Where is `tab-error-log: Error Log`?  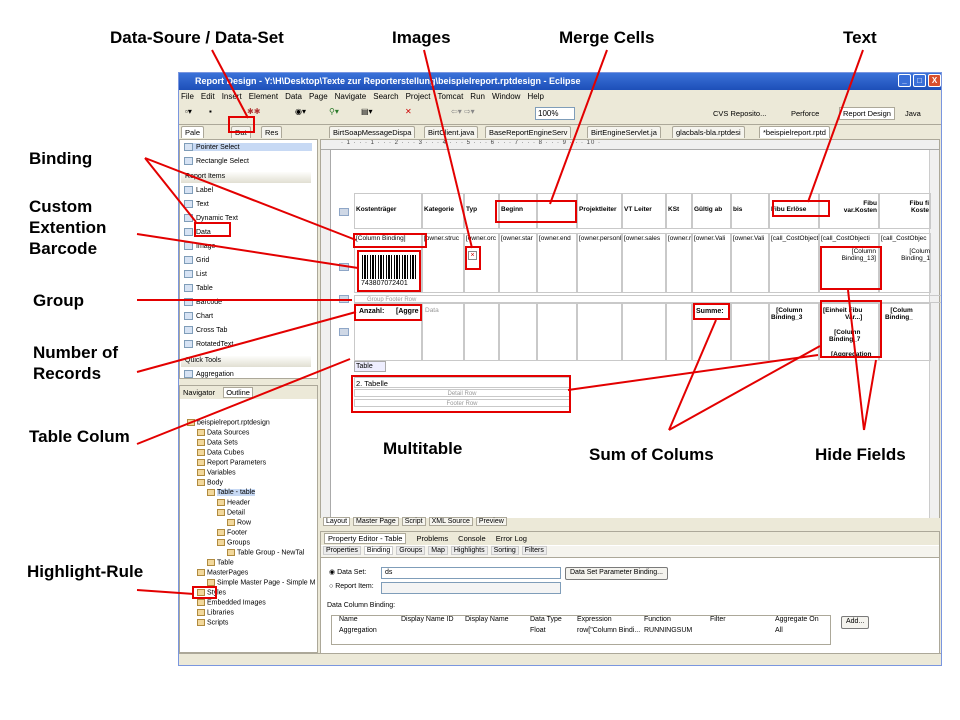 tab-error-log: Error Log is located at coordinates (511, 538).